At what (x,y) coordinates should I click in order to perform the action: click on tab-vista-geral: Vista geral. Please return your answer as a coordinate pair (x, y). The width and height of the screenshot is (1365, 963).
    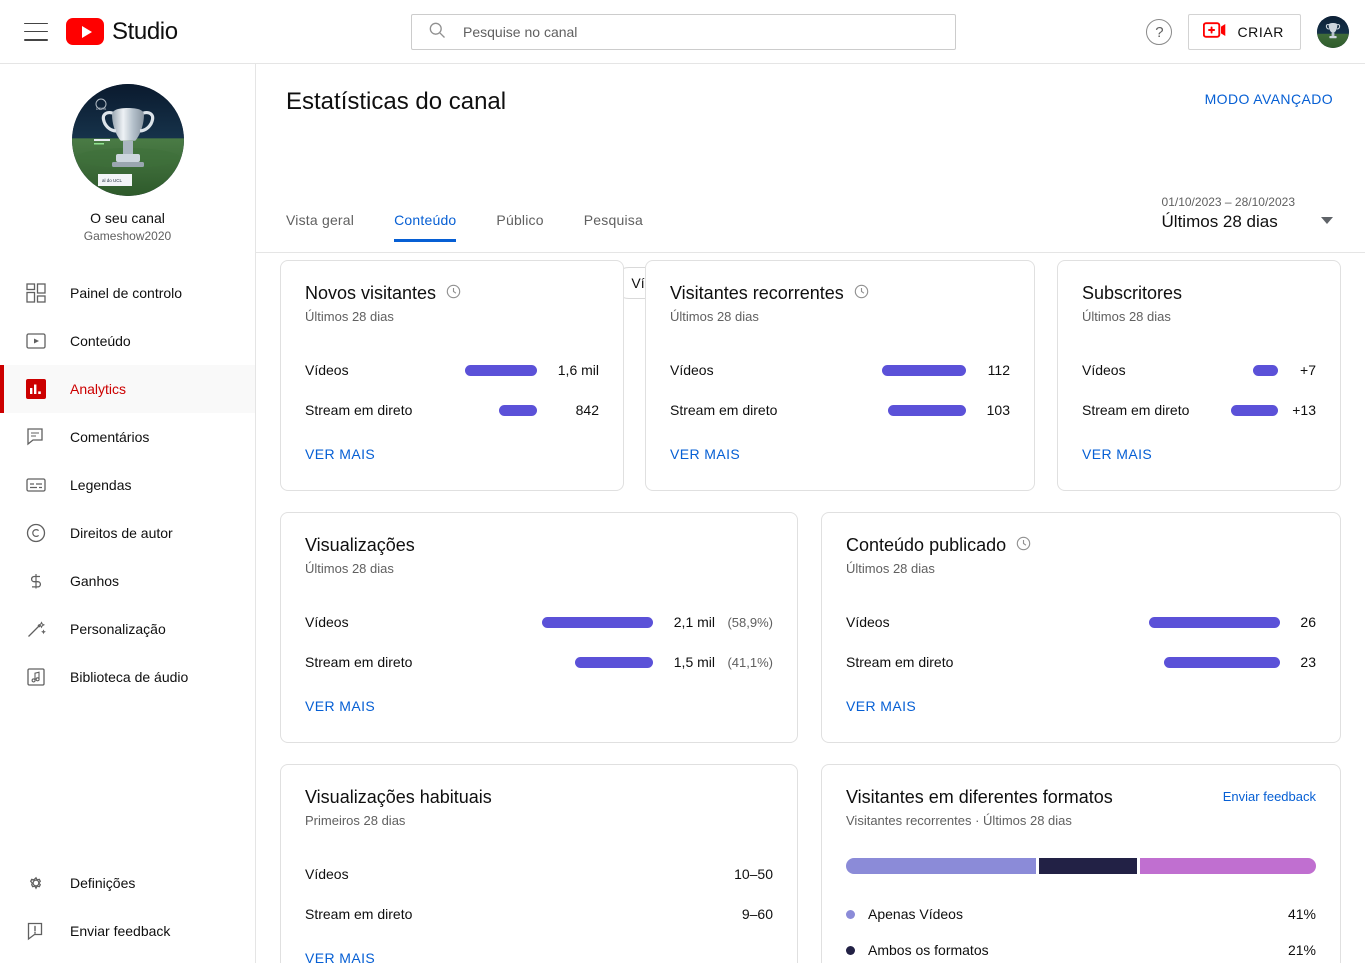
    Looking at the image, I should click on (330, 227).